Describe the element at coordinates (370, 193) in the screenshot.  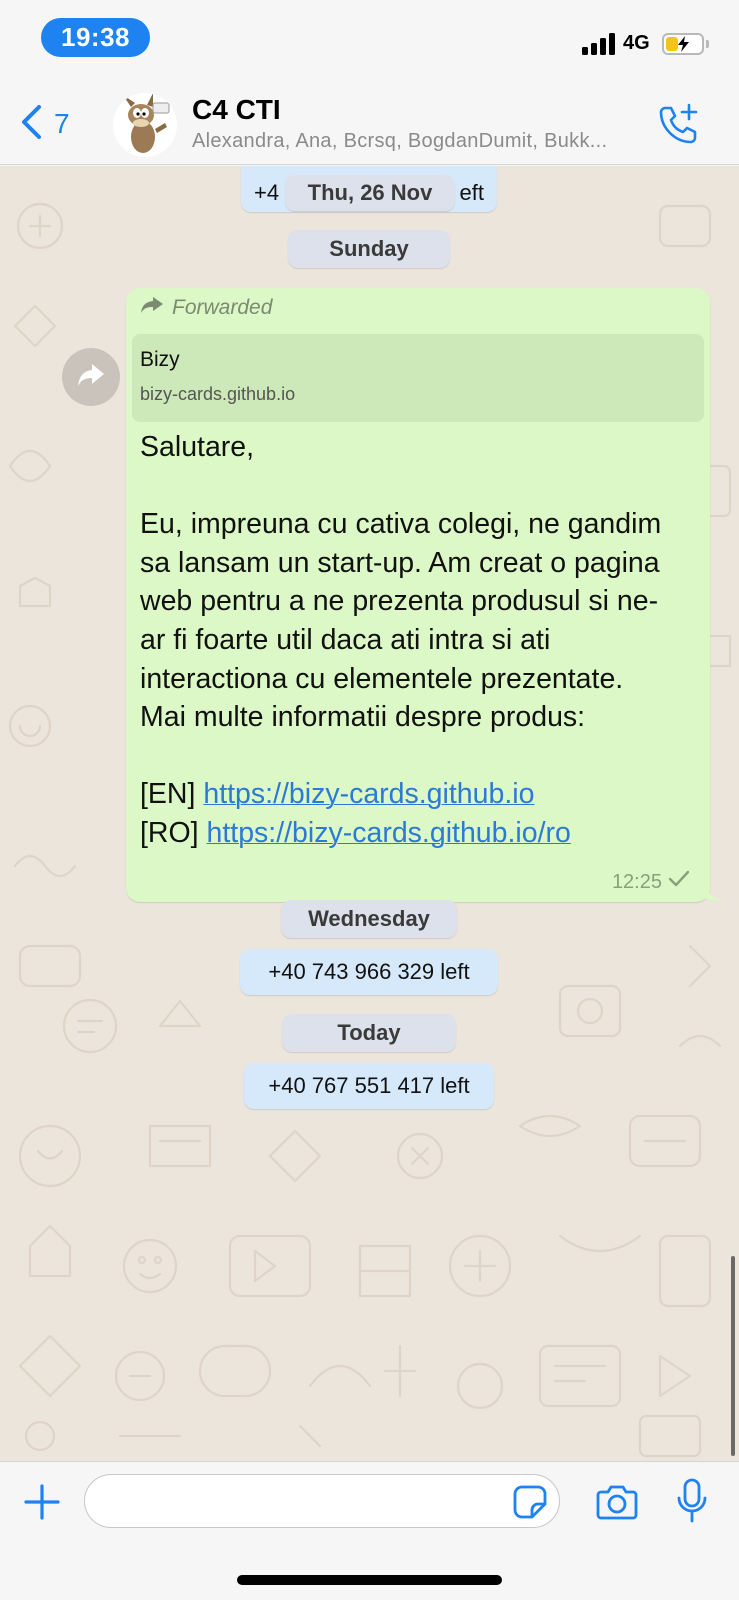
I see `sticky-date-pill: Thu, 26 Nov` at that location.